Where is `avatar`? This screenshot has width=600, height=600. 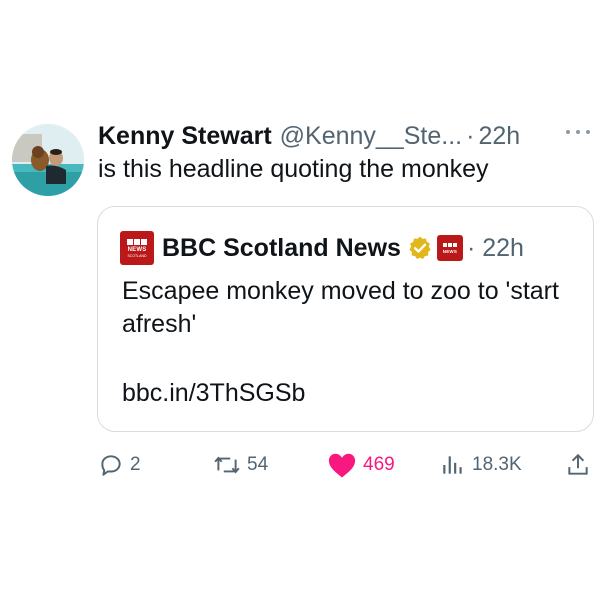 avatar is located at coordinates (48, 160).